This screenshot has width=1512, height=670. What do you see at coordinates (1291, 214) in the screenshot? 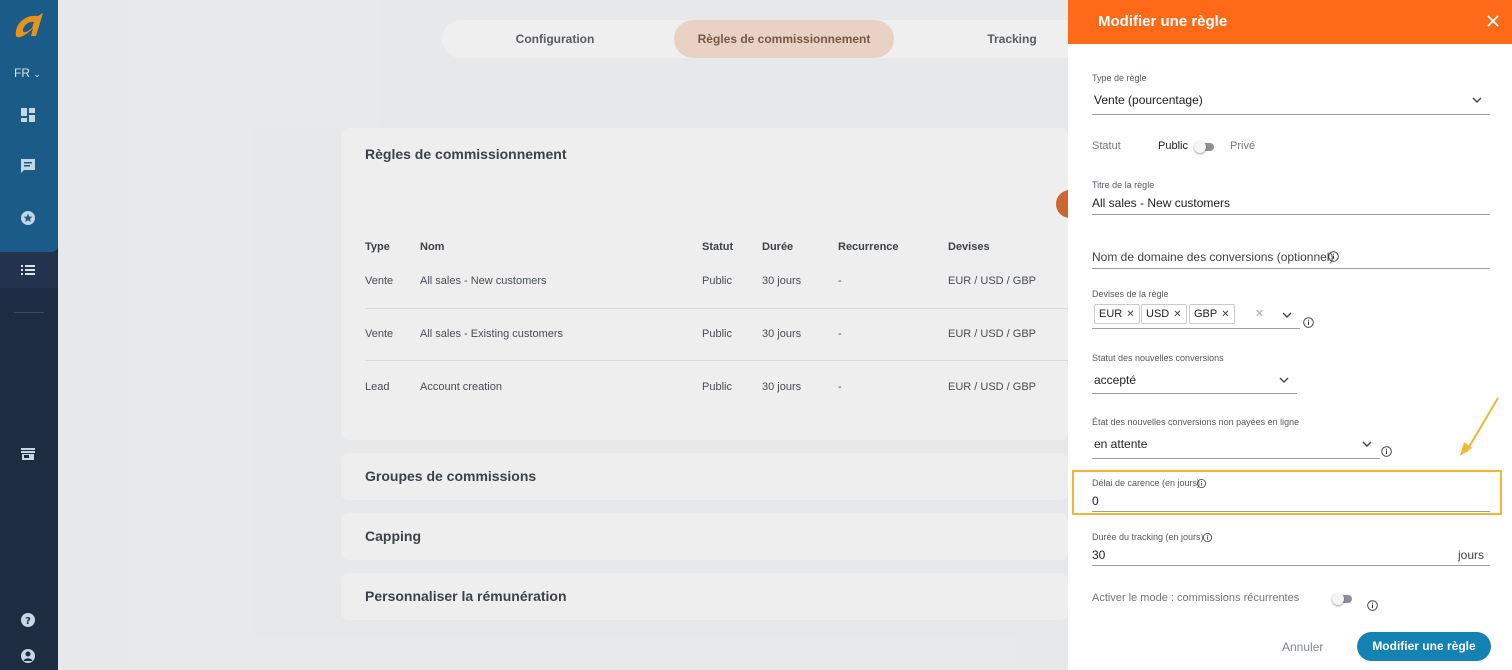
I see `rule-title-underline` at bounding box center [1291, 214].